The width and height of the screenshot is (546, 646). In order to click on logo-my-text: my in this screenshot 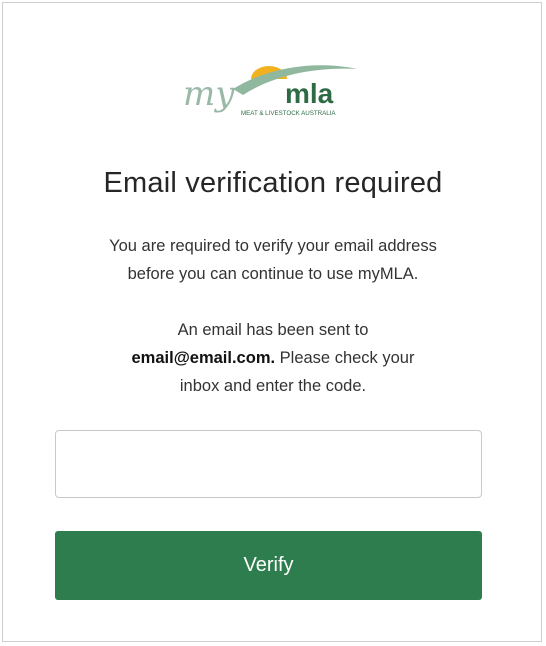, I will do `click(209, 94)`.